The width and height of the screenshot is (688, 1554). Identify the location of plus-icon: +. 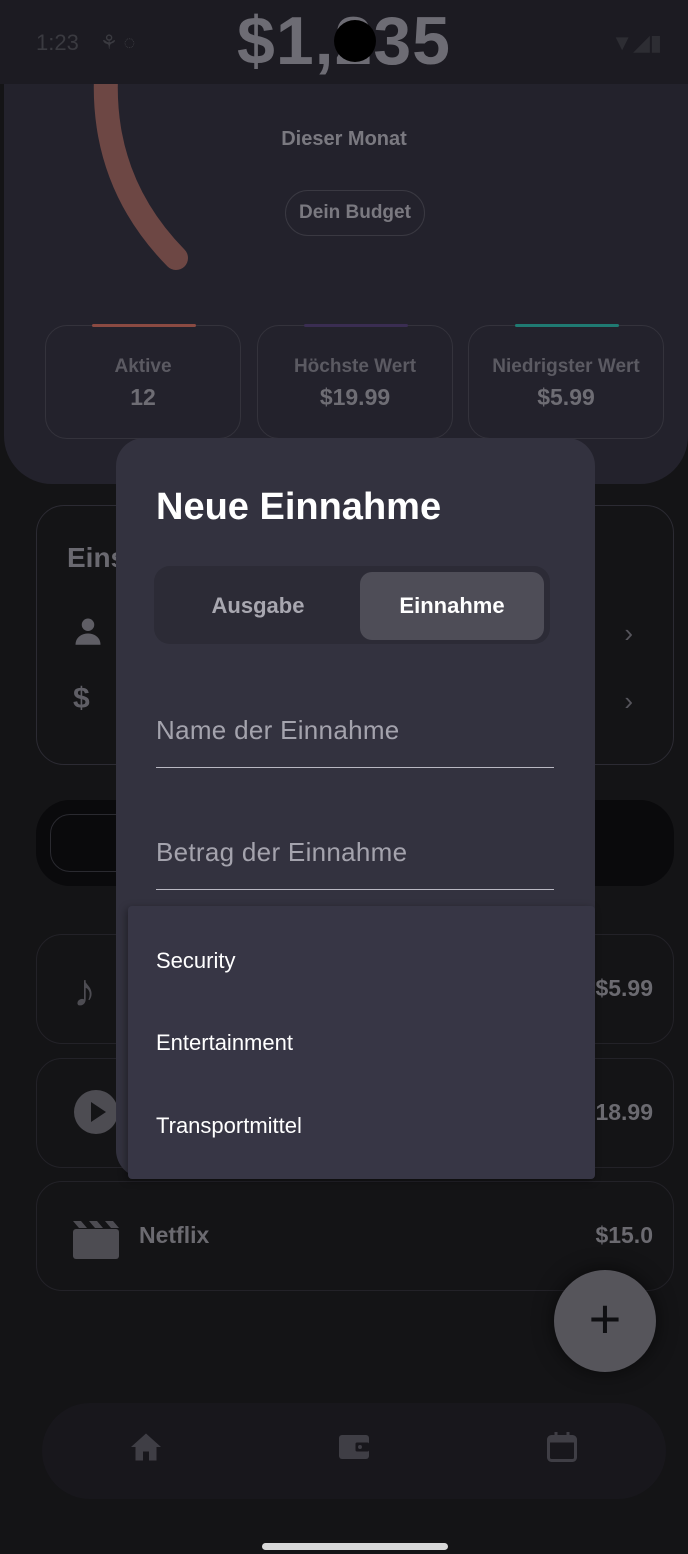
(605, 1318).